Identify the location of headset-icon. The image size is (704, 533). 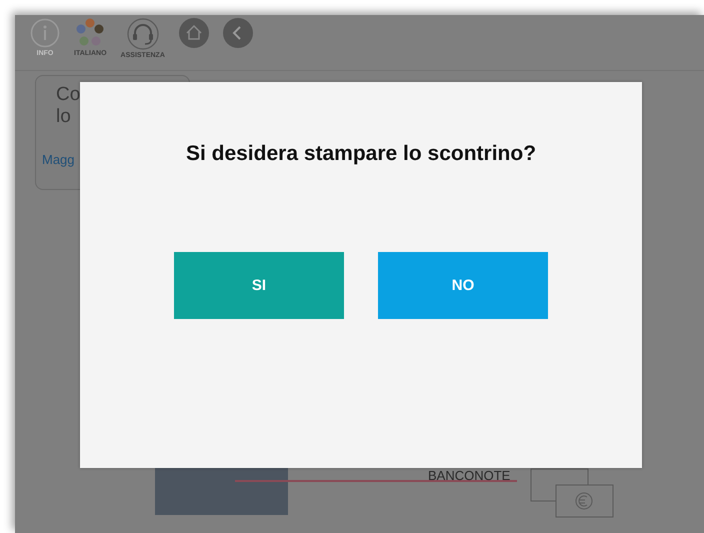
(142, 34).